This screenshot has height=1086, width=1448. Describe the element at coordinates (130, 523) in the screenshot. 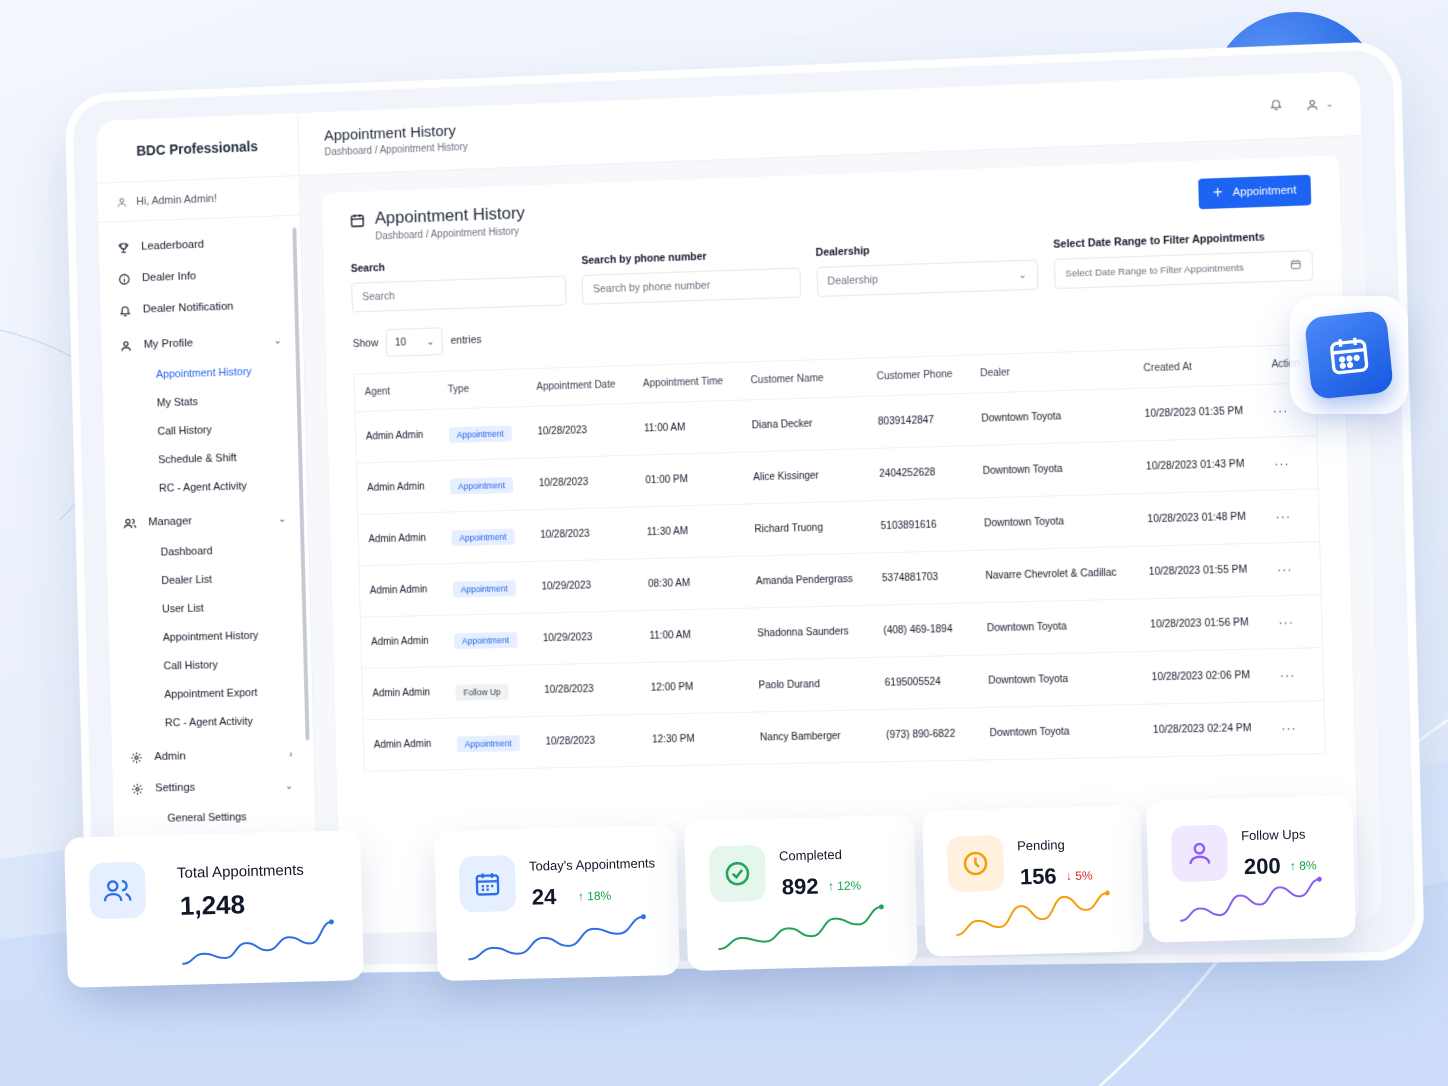

I see `users-icon` at that location.